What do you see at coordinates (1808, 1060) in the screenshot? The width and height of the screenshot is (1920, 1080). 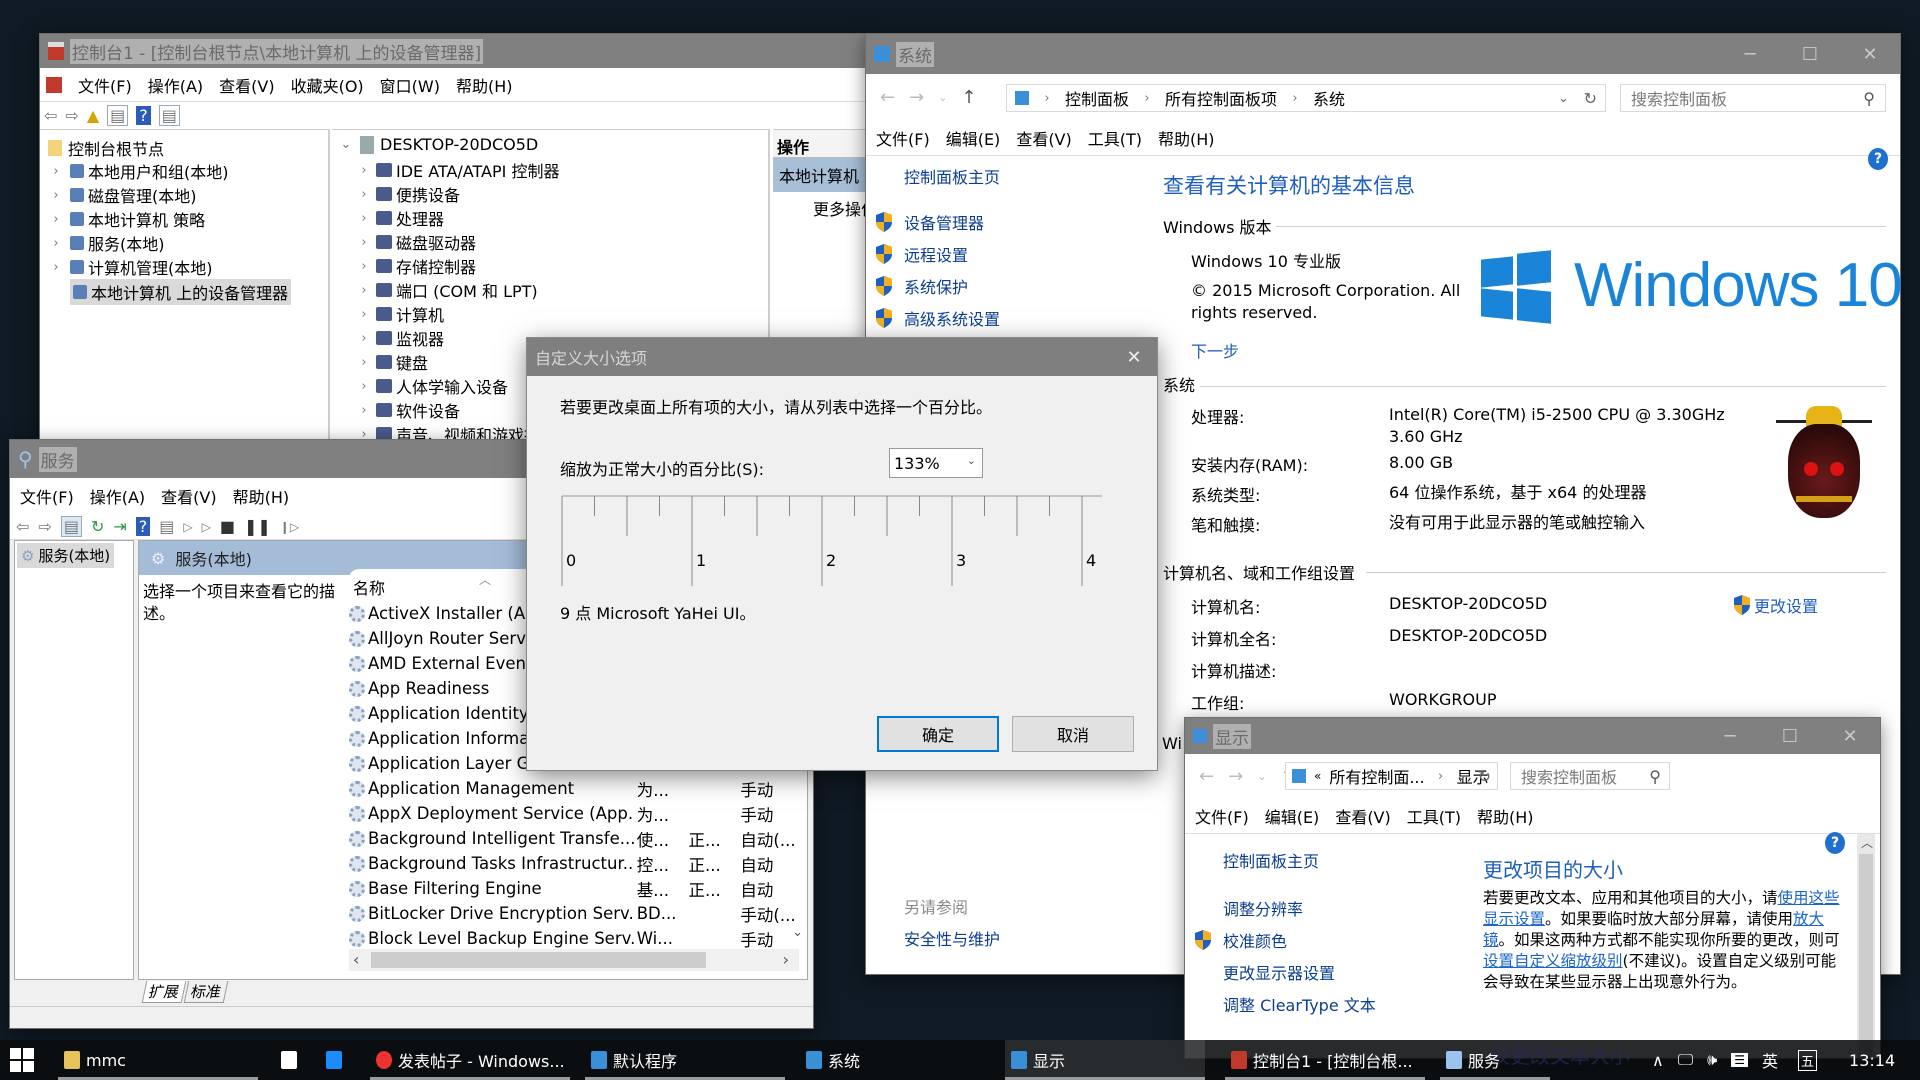 I see `ime-mode: 五` at bounding box center [1808, 1060].